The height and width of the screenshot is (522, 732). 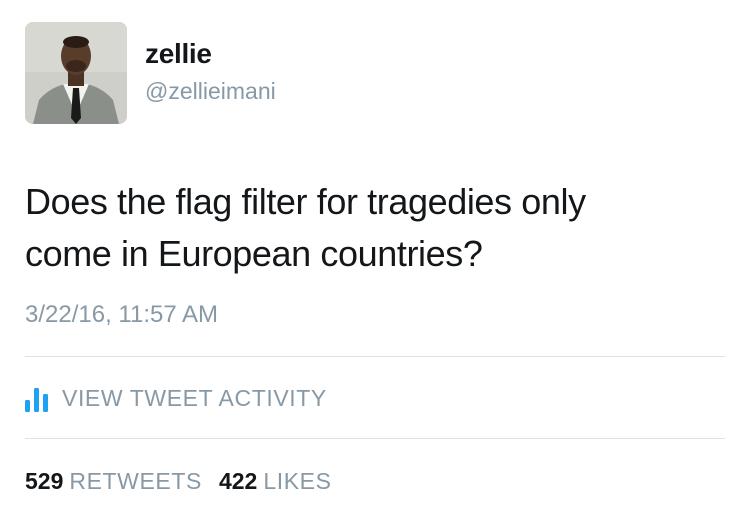 I want to click on retweets-count: 529, so click(x=44, y=481).